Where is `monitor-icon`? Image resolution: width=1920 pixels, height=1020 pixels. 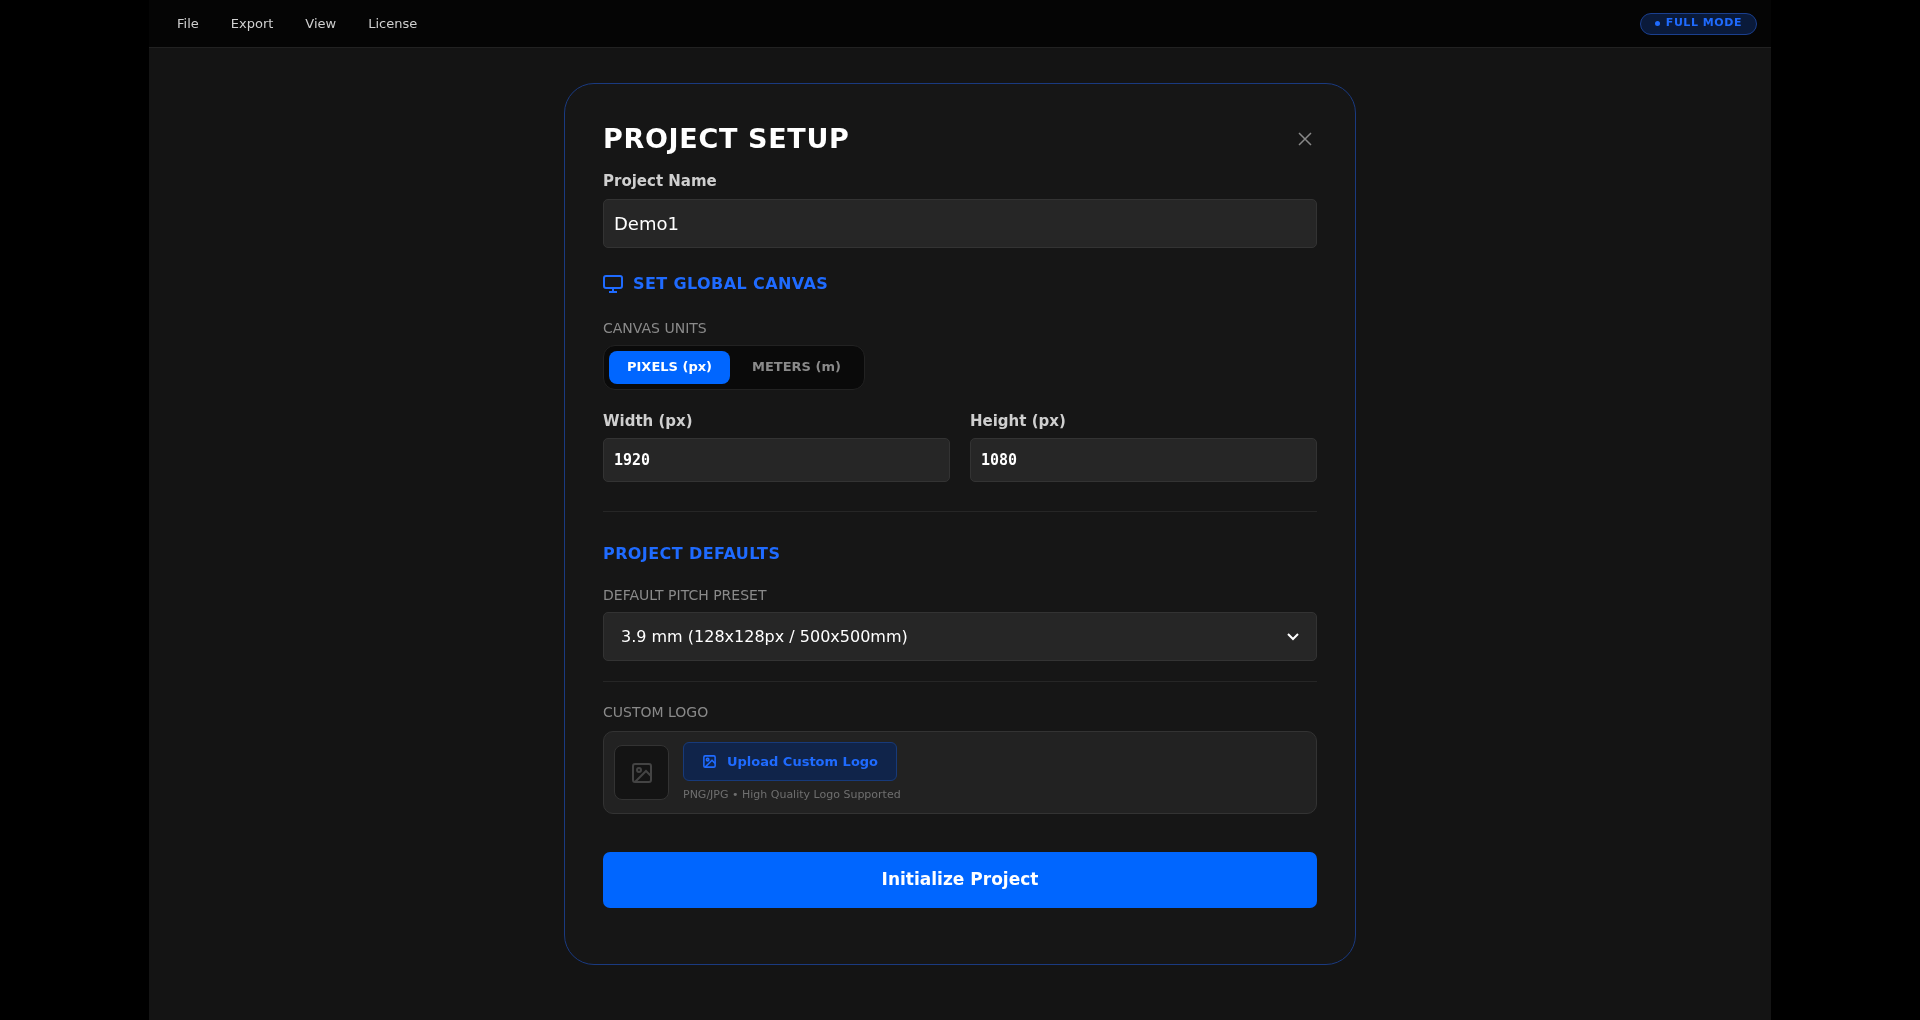 monitor-icon is located at coordinates (613, 283).